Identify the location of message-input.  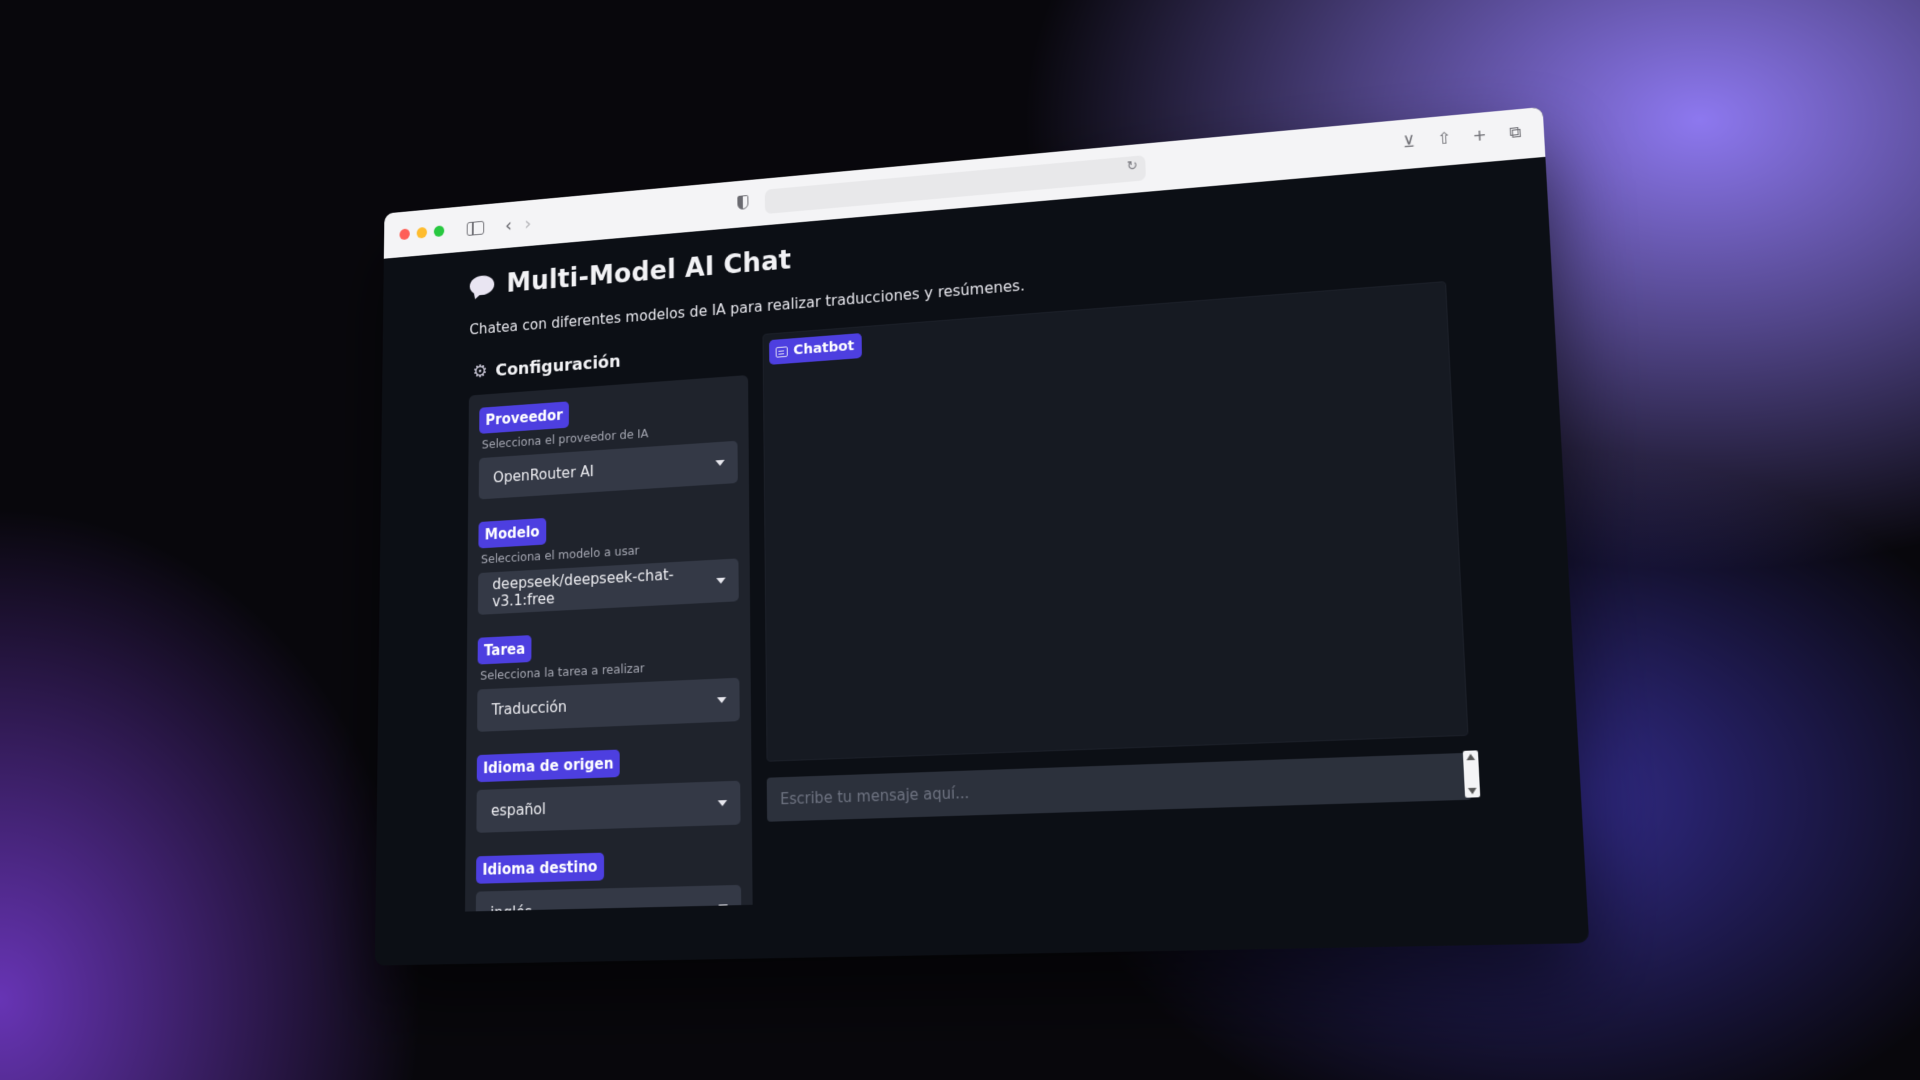
(1119, 787).